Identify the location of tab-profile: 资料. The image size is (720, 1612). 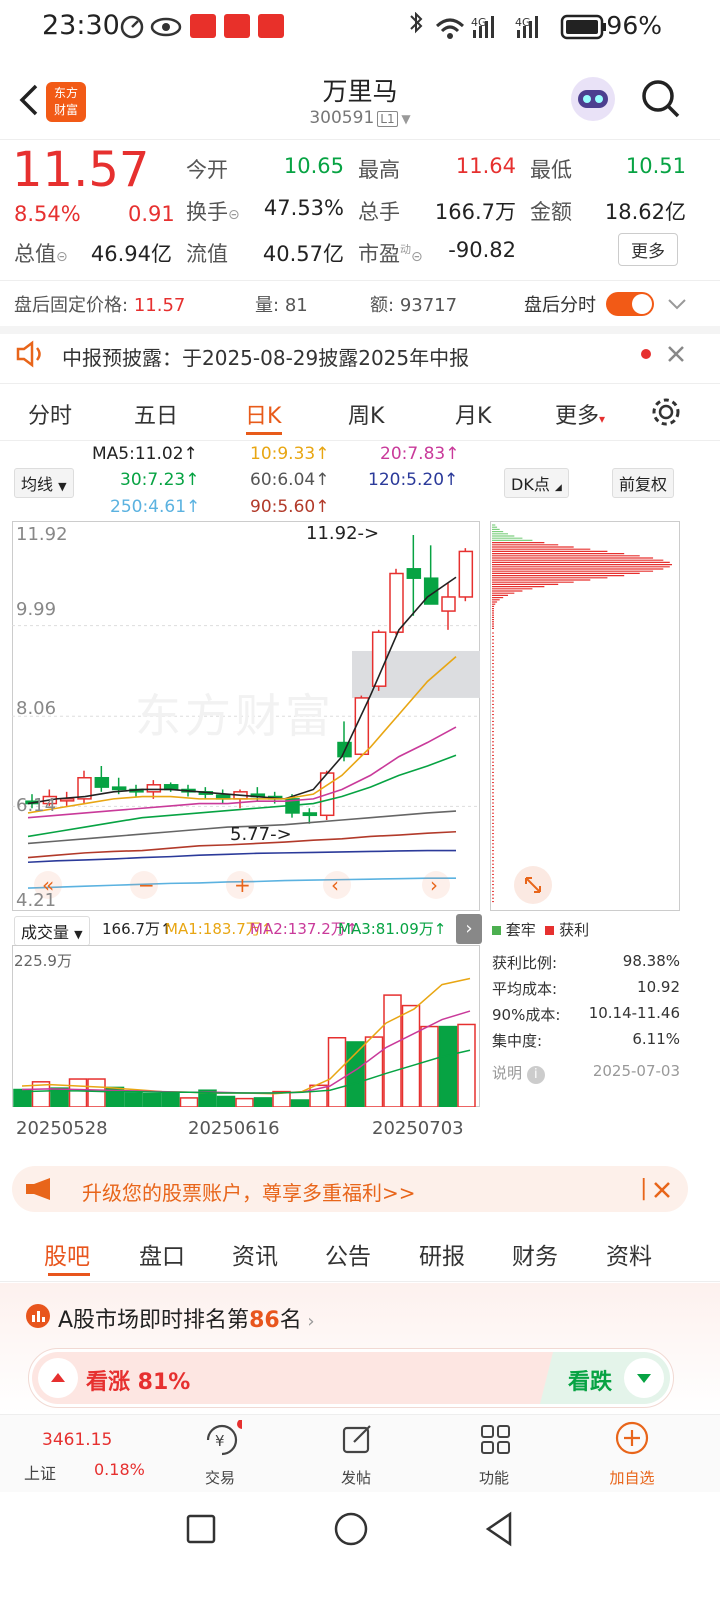
(629, 1254).